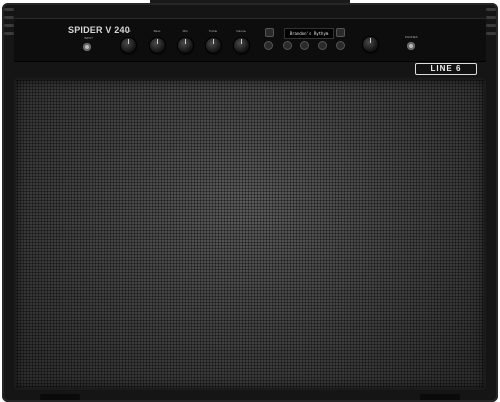 Image resolution: width=500 pixels, height=402 pixels. What do you see at coordinates (157, 31) in the screenshot?
I see `knob-label-bass: Bass` at bounding box center [157, 31].